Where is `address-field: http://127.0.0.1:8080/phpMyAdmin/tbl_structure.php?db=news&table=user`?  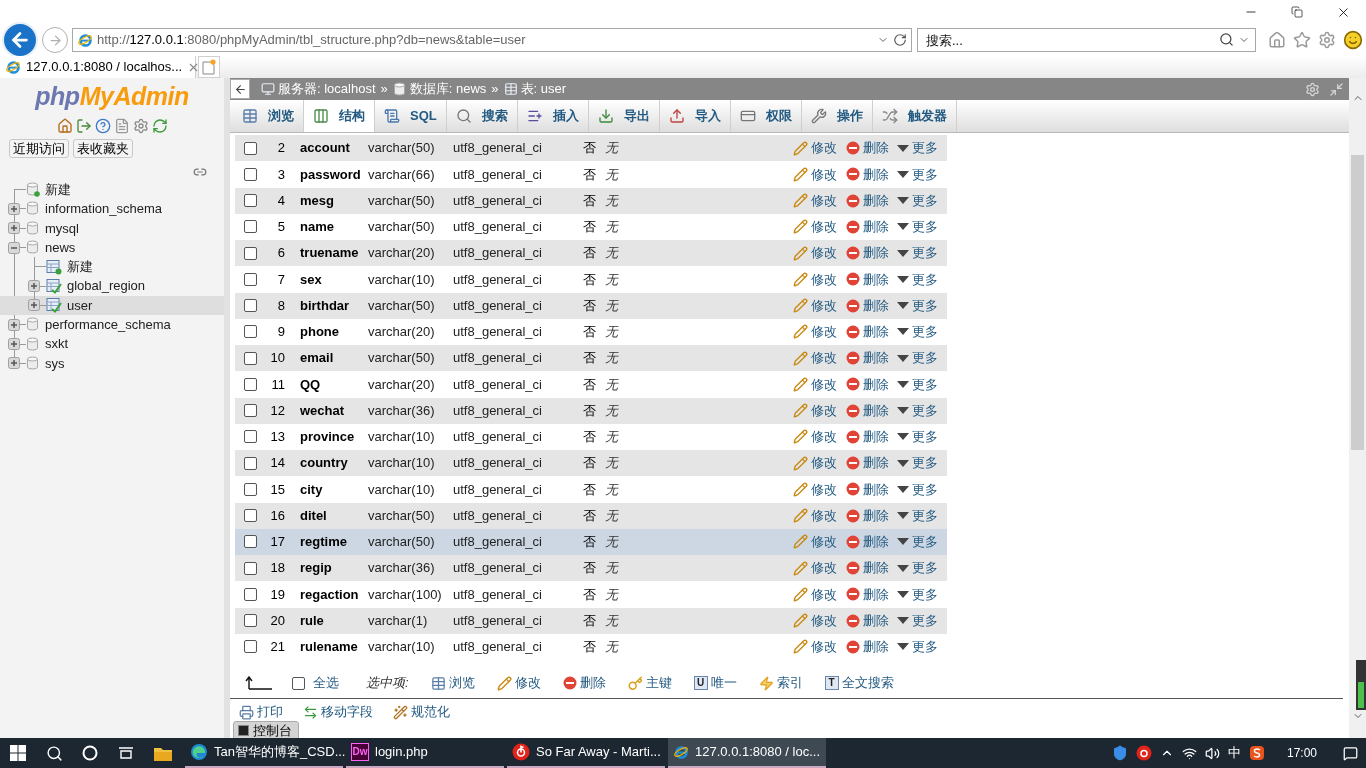
address-field: http://127.0.0.1:8080/phpMyAdmin/tbl_structure.php?db=news&table=user is located at coordinates (492, 40).